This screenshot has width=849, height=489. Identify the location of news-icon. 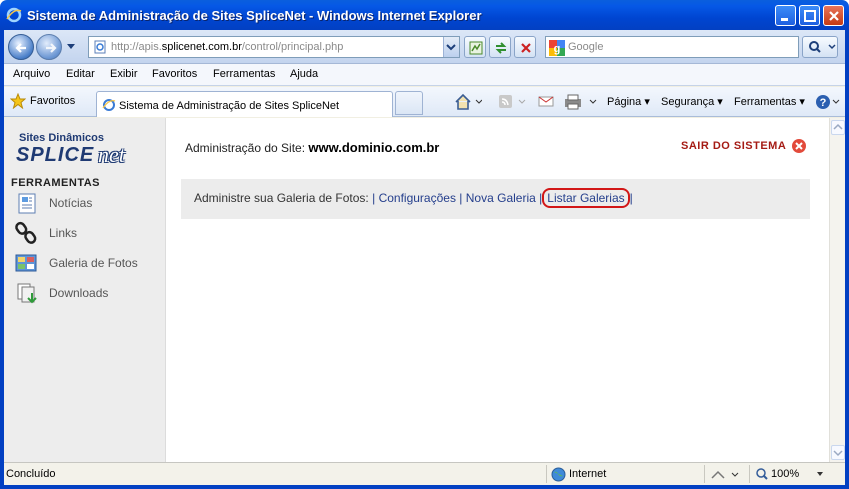
(27, 203).